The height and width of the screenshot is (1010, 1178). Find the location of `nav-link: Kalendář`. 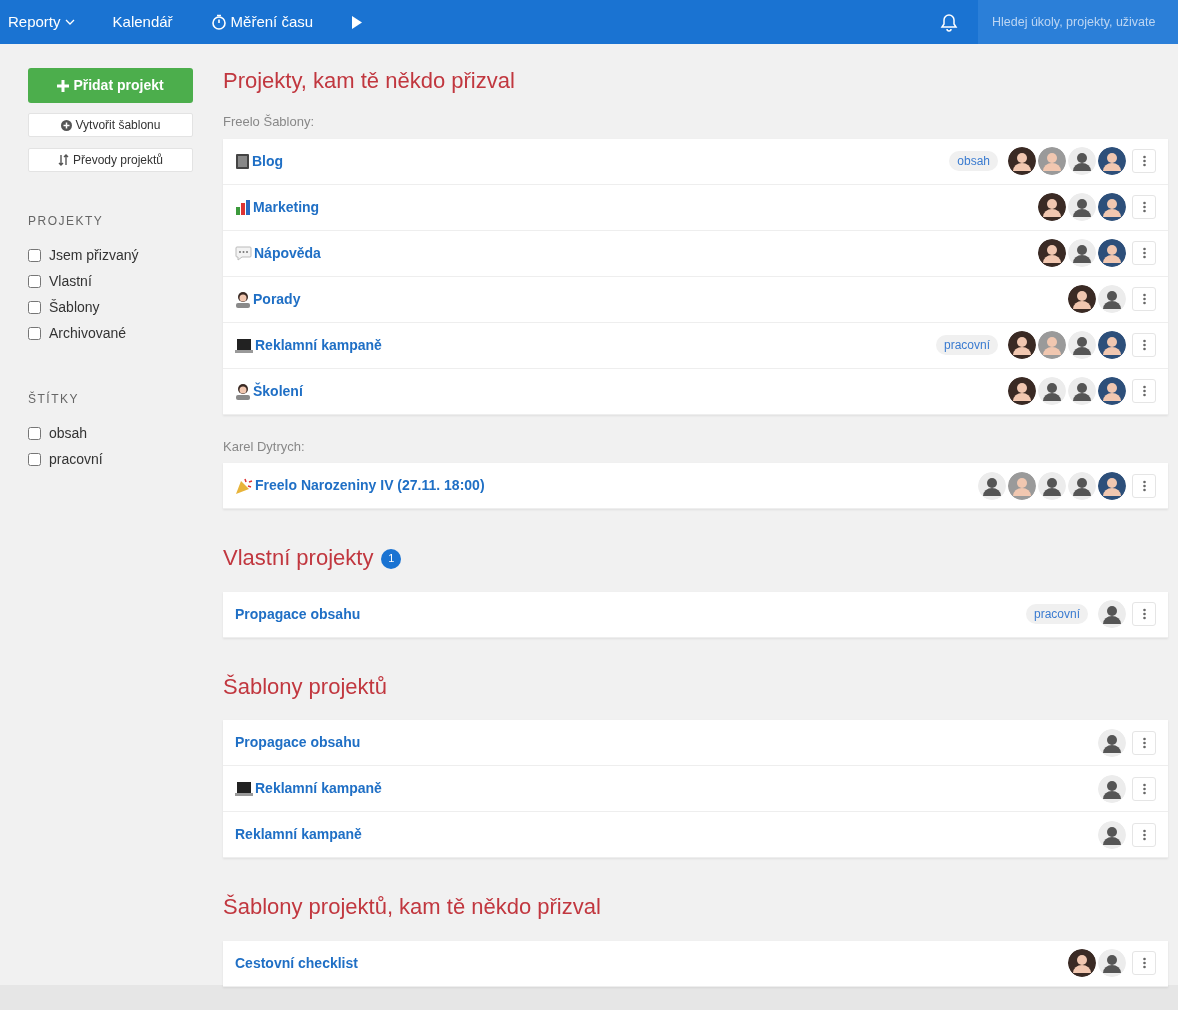

nav-link: Kalendář is located at coordinates (142, 22).